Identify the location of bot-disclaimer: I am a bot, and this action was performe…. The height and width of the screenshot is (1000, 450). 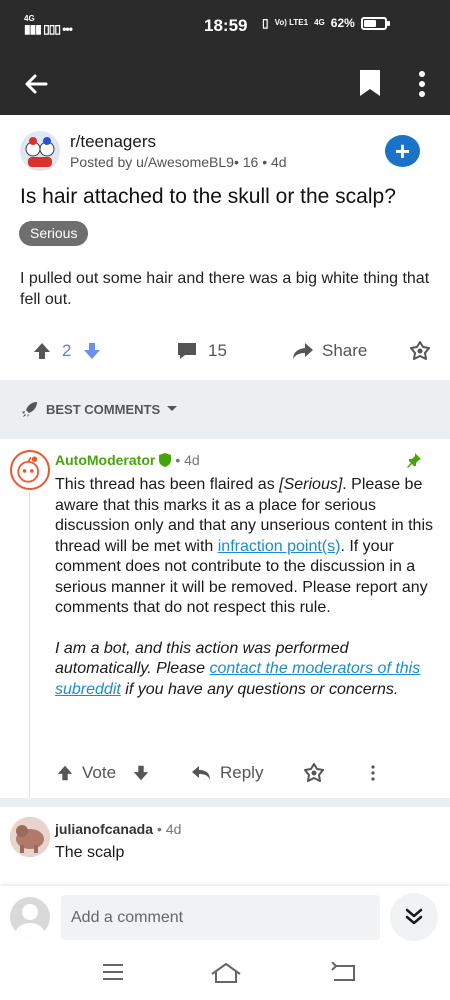
(238, 668).